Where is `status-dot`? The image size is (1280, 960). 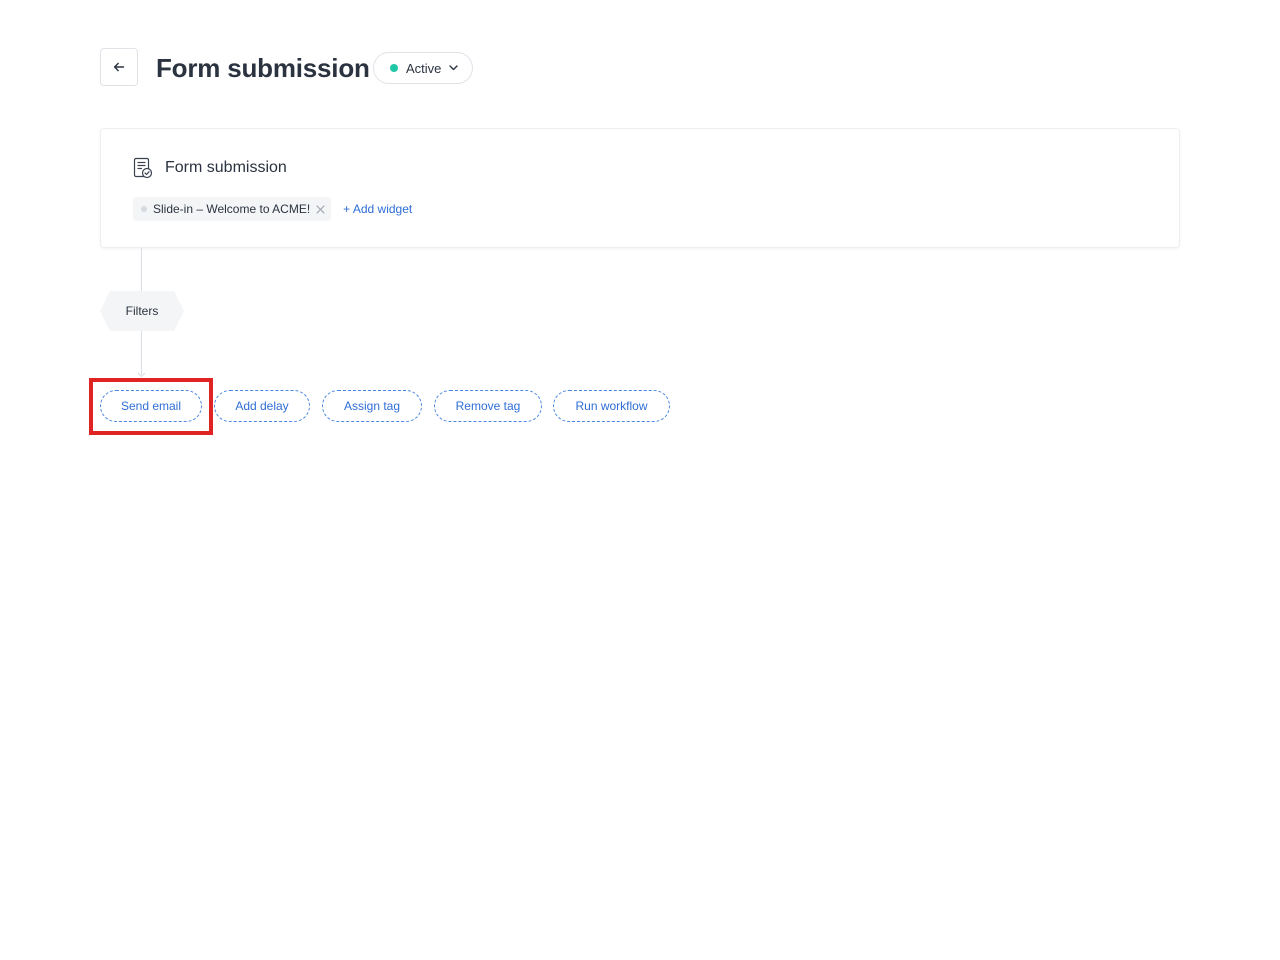
status-dot is located at coordinates (394, 68).